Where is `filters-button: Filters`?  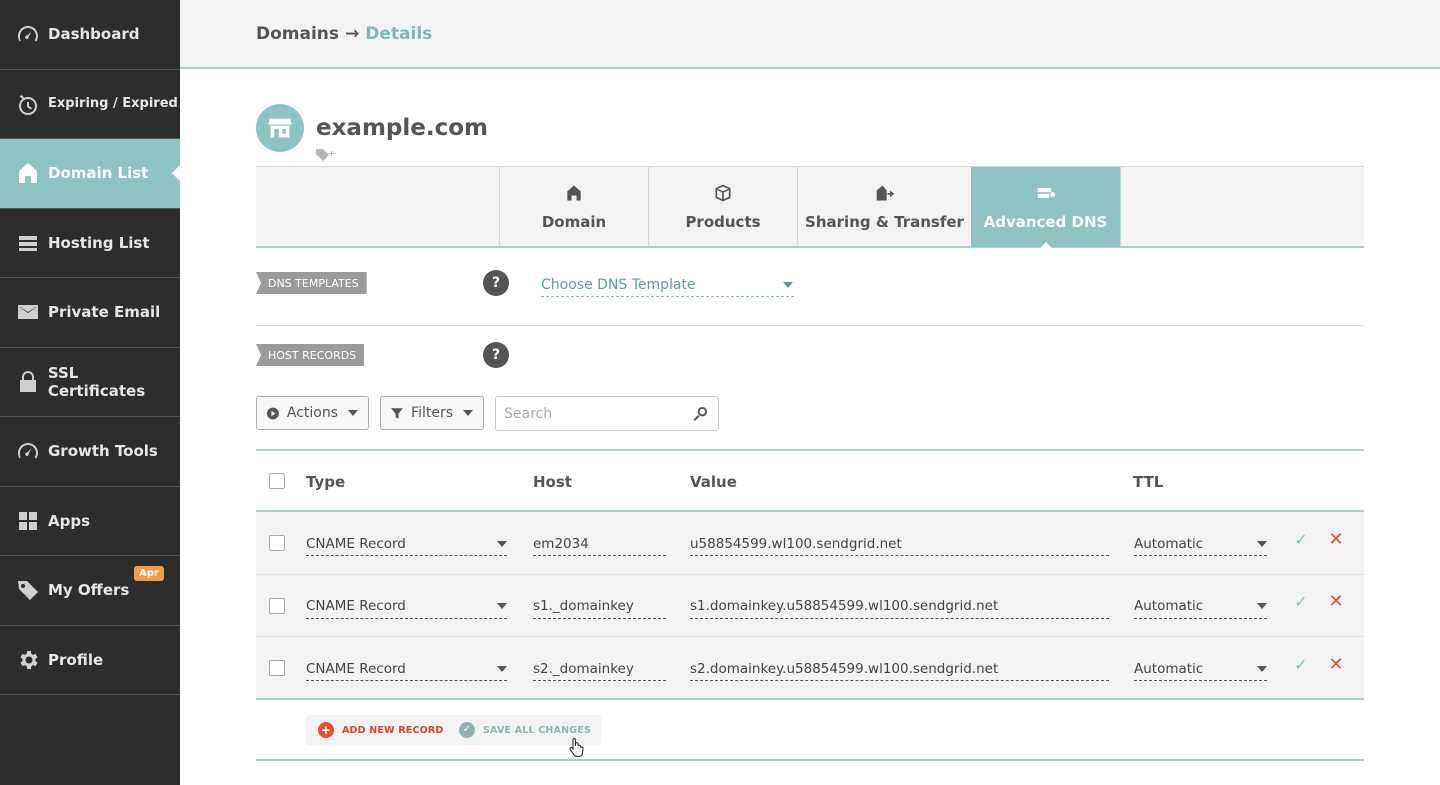
filters-button: Filters is located at coordinates (432, 413).